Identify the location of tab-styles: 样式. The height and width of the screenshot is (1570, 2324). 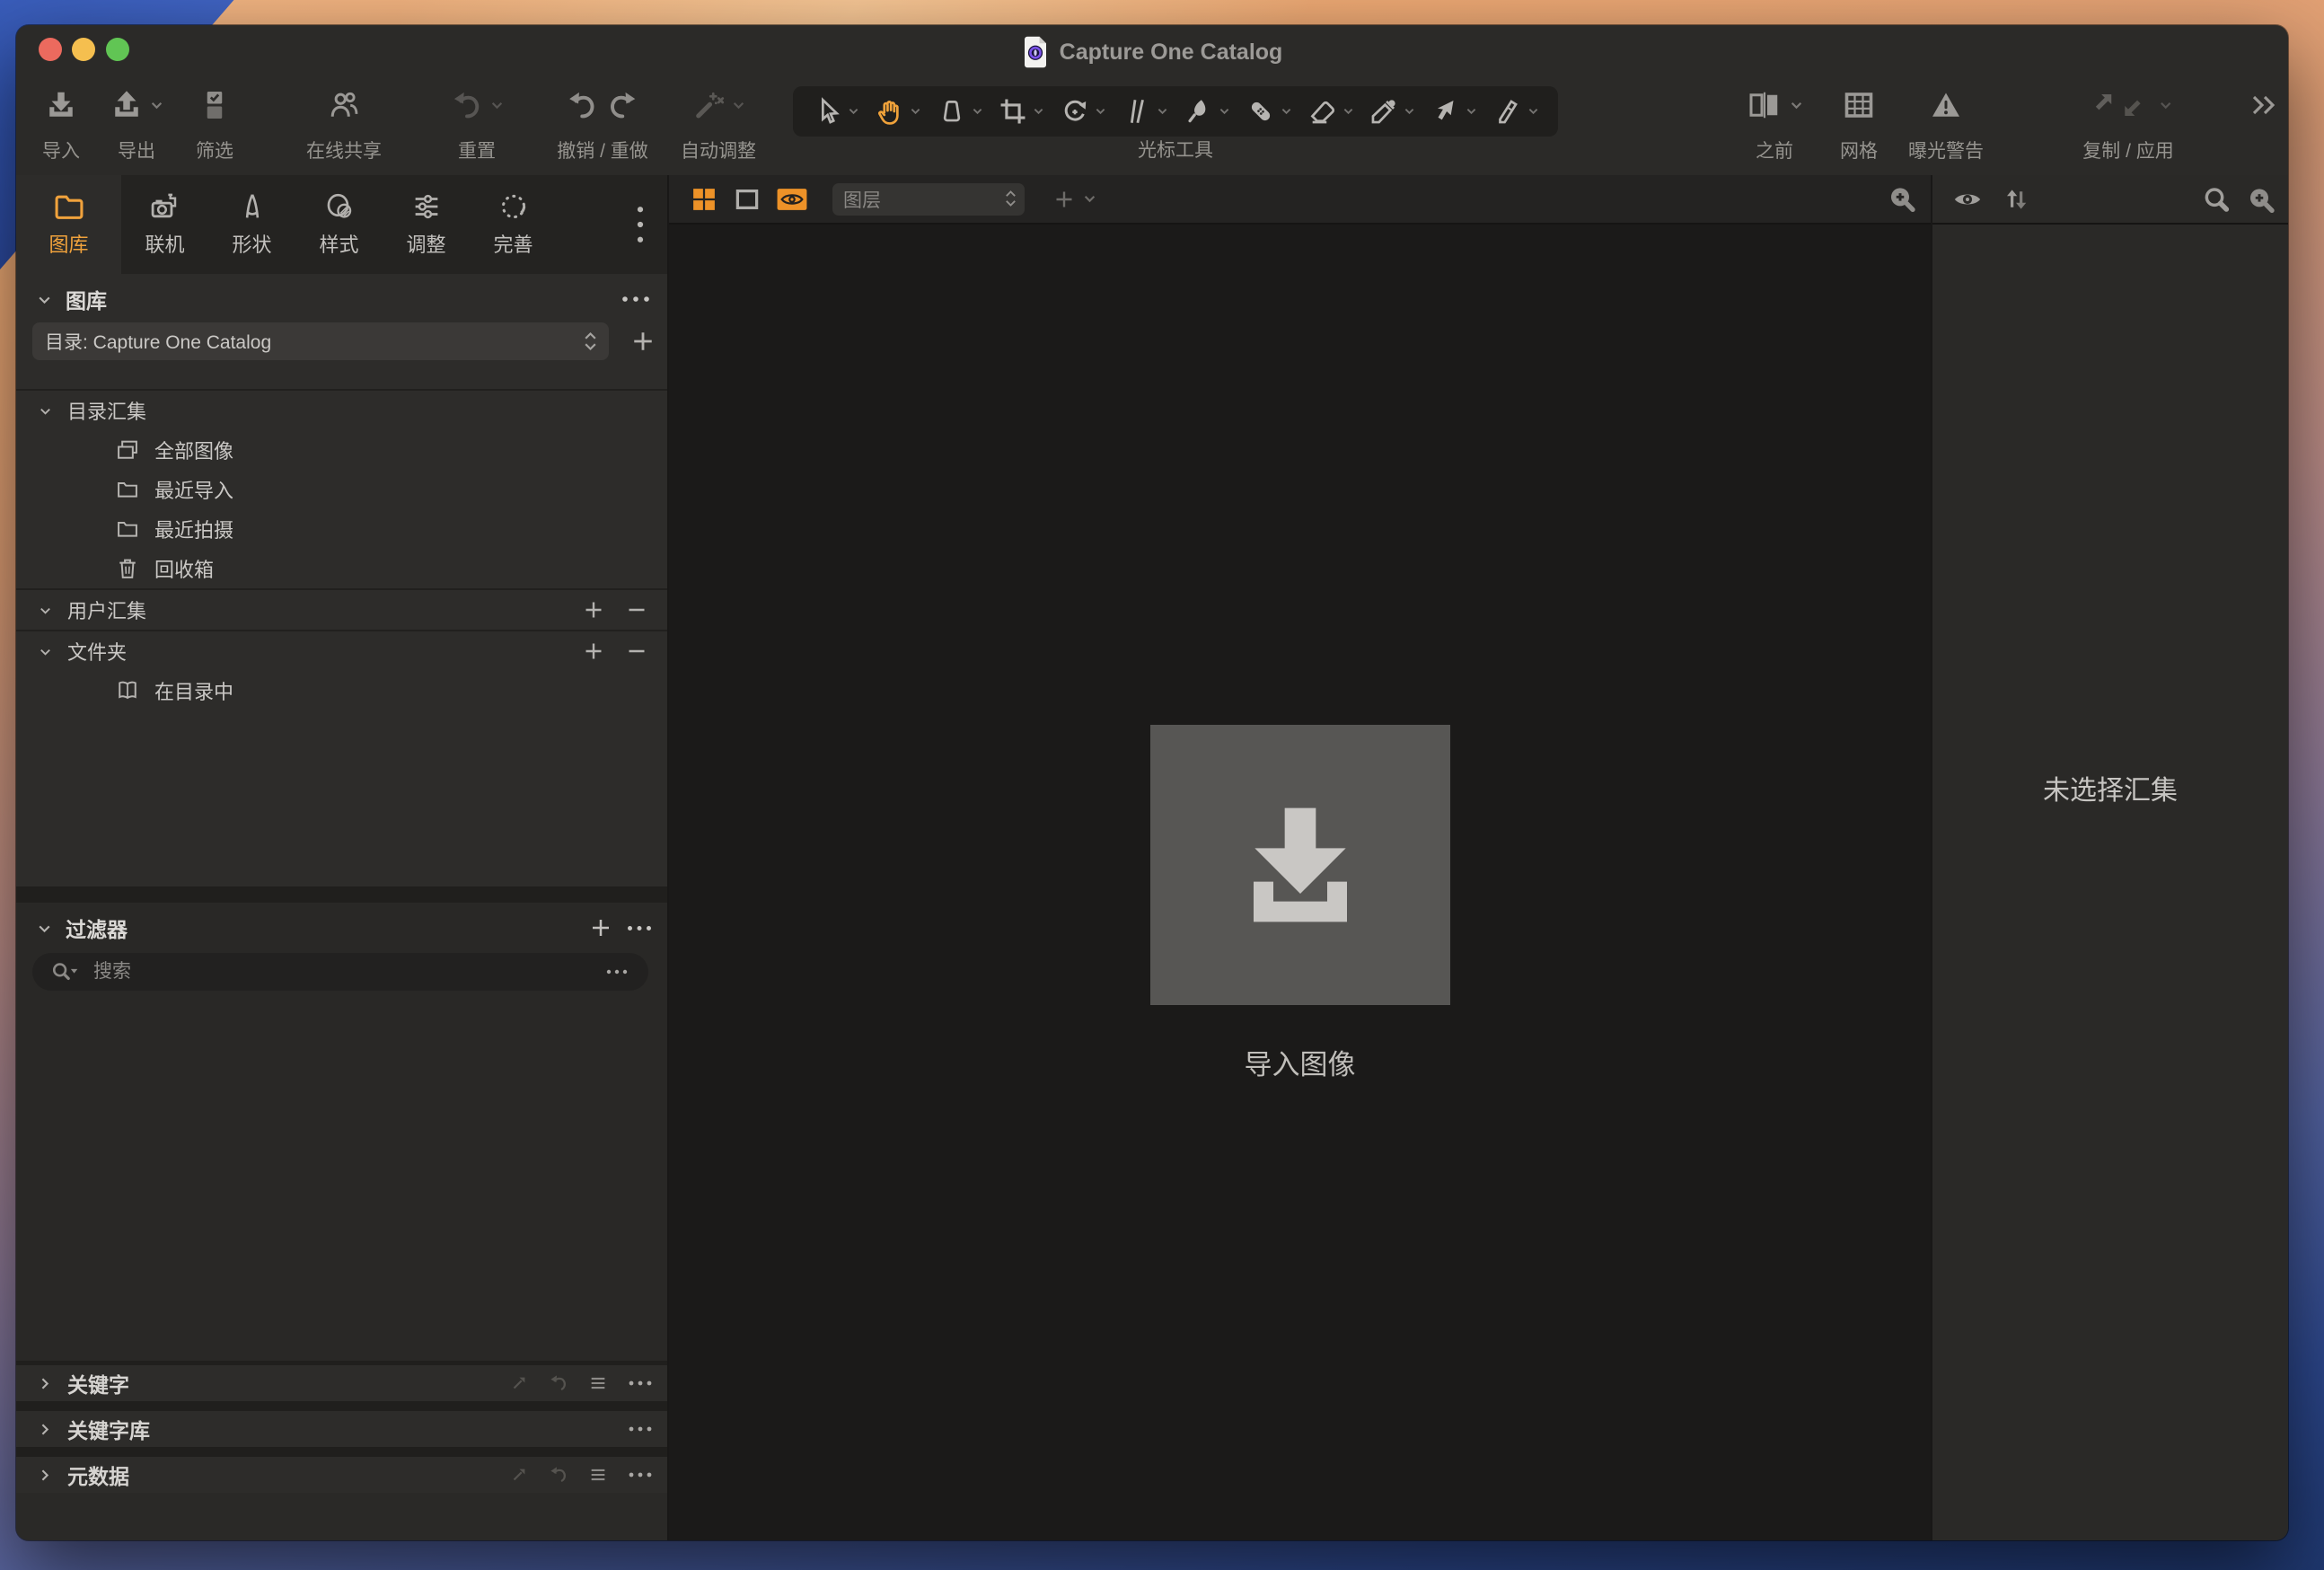
(339, 224).